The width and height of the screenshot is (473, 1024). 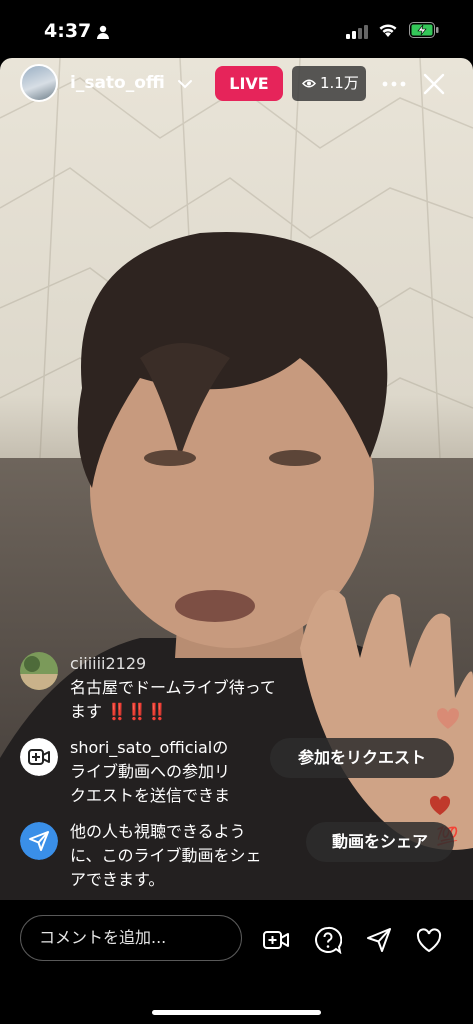 I want to click on comment-text: ます, so click(x=86, y=711).